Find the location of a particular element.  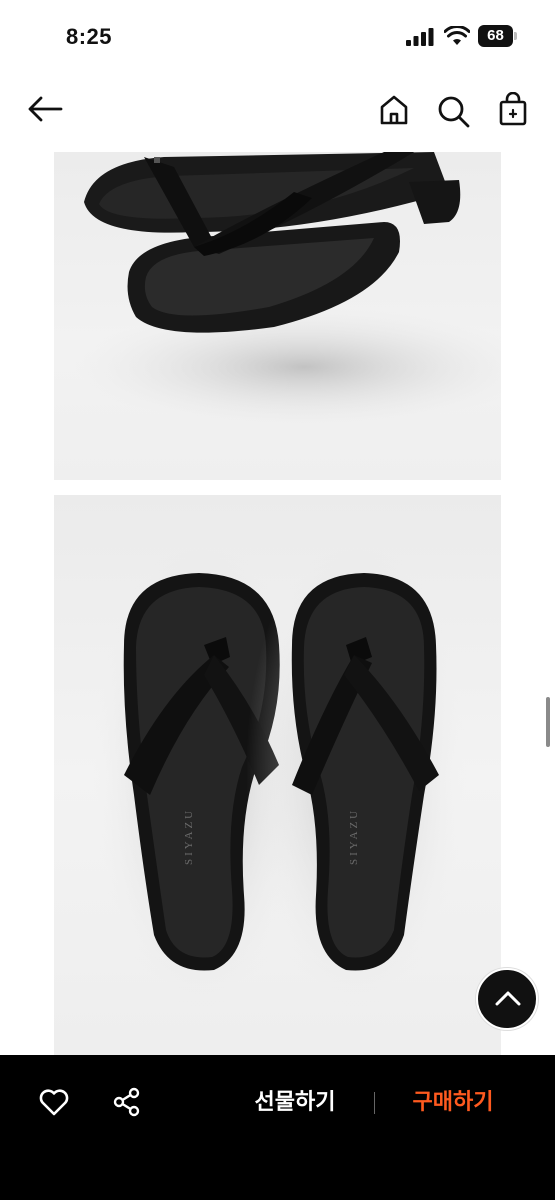

shopping-bag-icon is located at coordinates (513, 109).